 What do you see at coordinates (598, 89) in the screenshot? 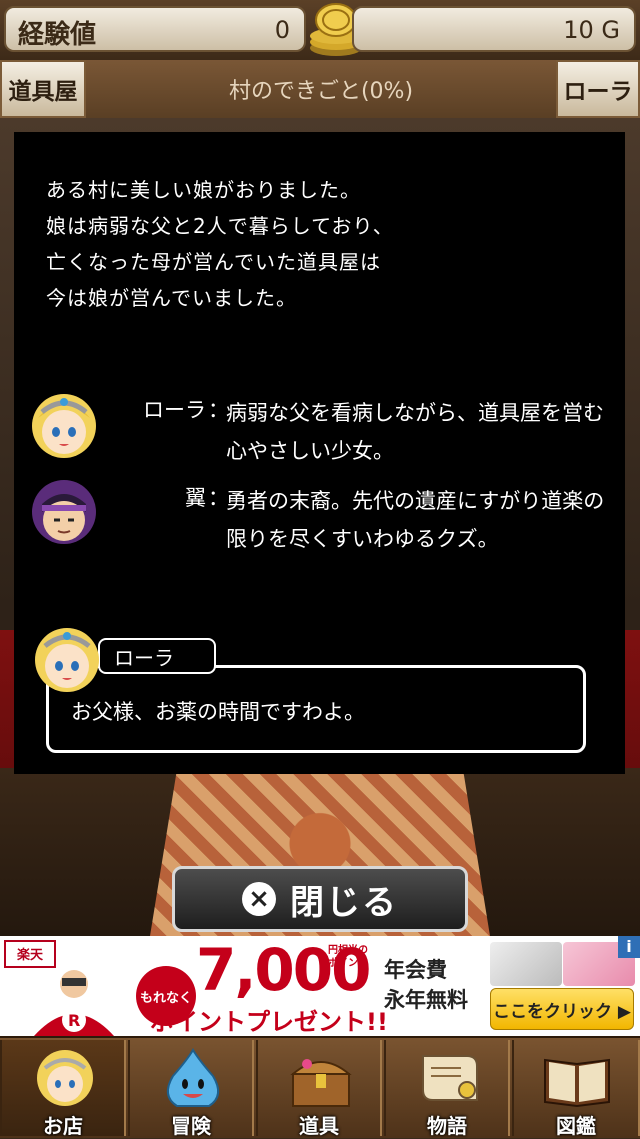
I see `laura-button: ローラ` at bounding box center [598, 89].